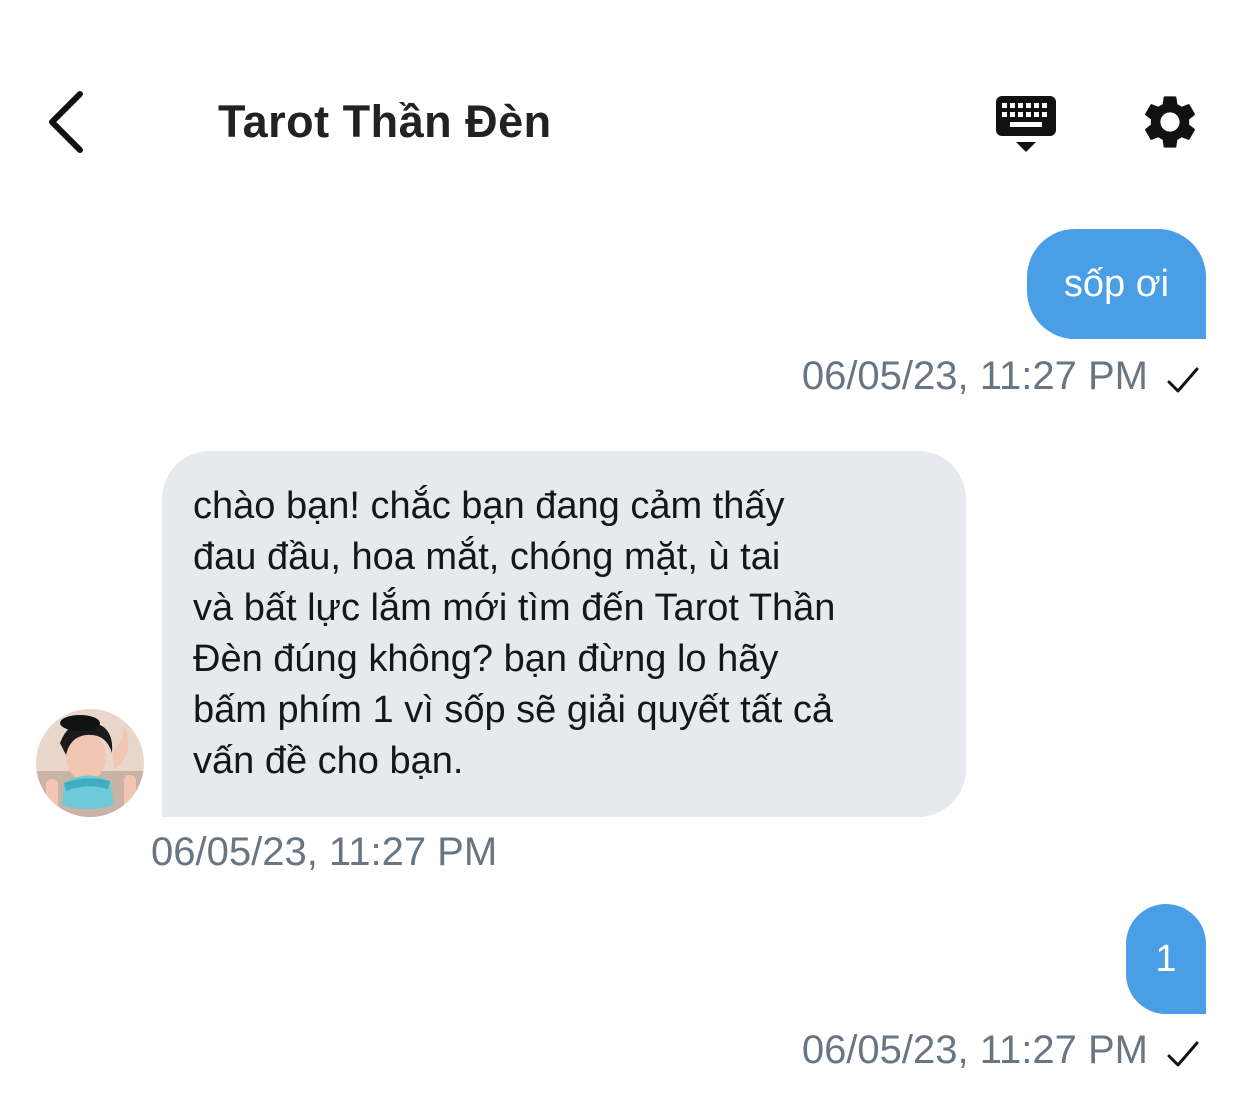 The image size is (1242, 1113). What do you see at coordinates (487, 557) in the screenshot?
I see `message-line: đau đầu, hoa mắt, chóng mặt, ù tai` at bounding box center [487, 557].